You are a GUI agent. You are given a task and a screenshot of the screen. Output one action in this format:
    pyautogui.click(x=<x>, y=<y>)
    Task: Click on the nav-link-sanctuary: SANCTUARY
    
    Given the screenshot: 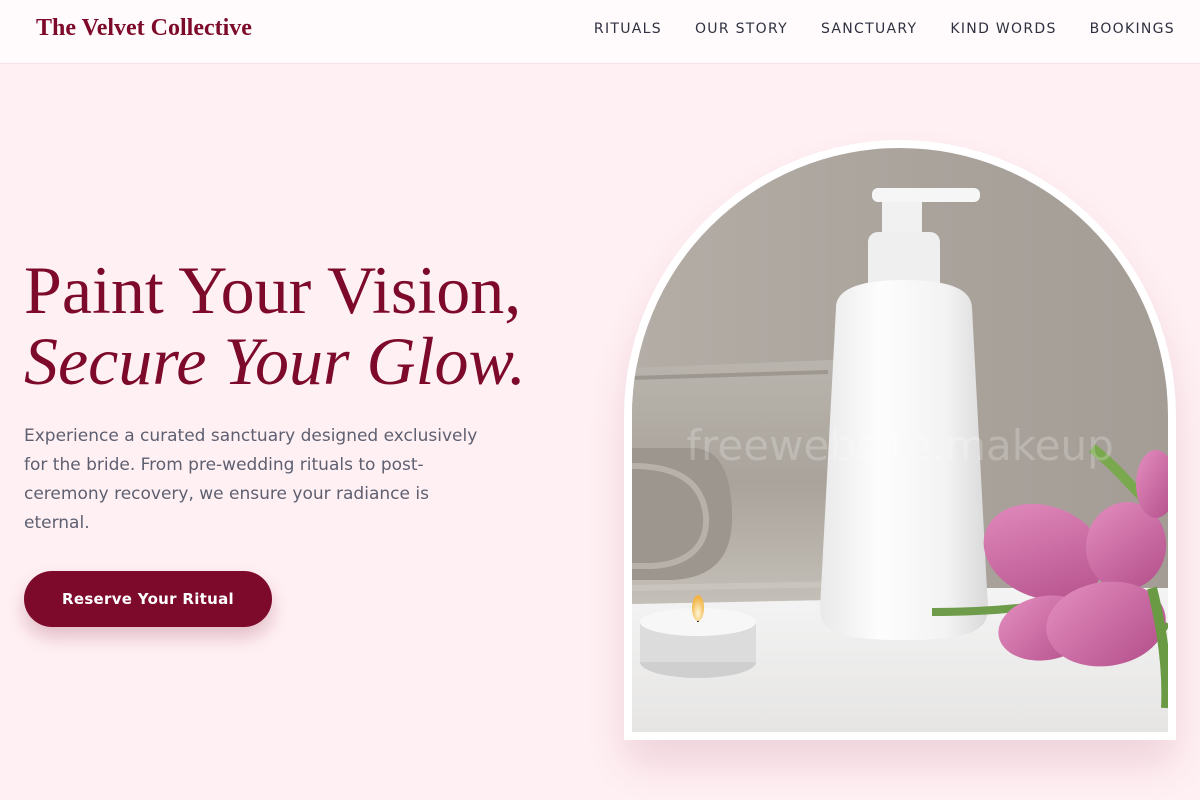 What is the action you would take?
    pyautogui.click(x=869, y=29)
    